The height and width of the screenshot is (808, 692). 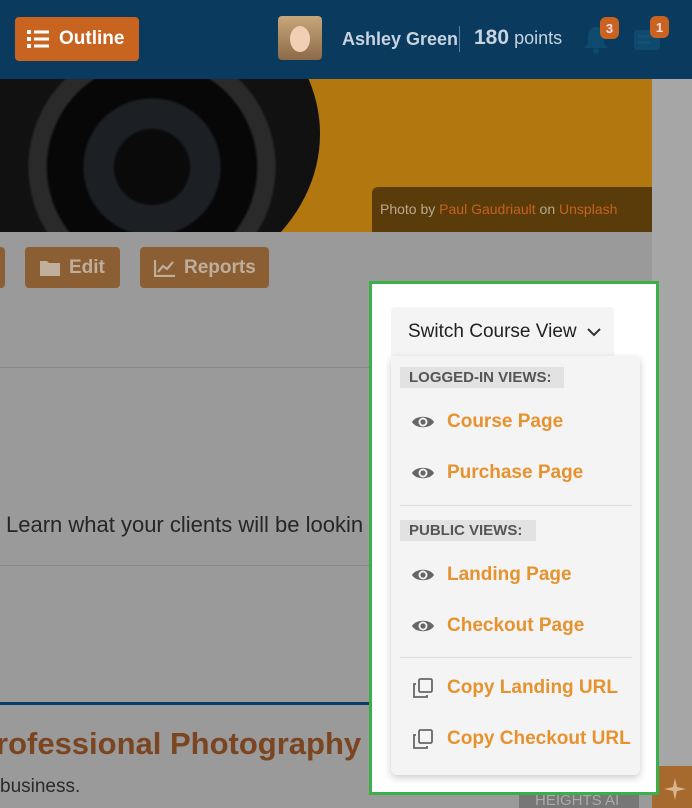 What do you see at coordinates (400, 39) in the screenshot?
I see `user-name: Ashley Green` at bounding box center [400, 39].